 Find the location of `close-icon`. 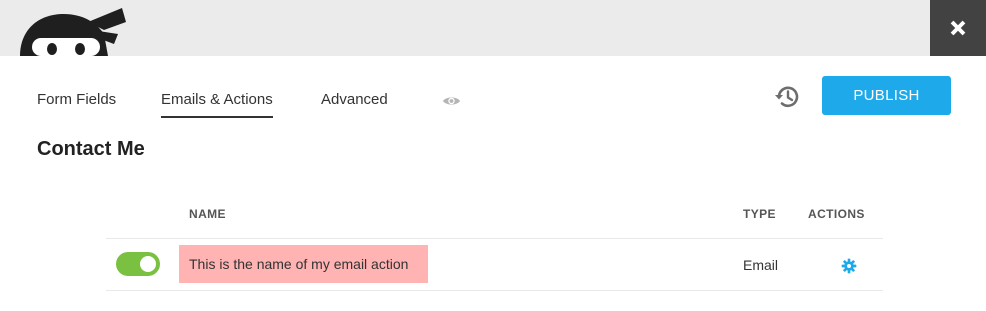

close-icon is located at coordinates (958, 28).